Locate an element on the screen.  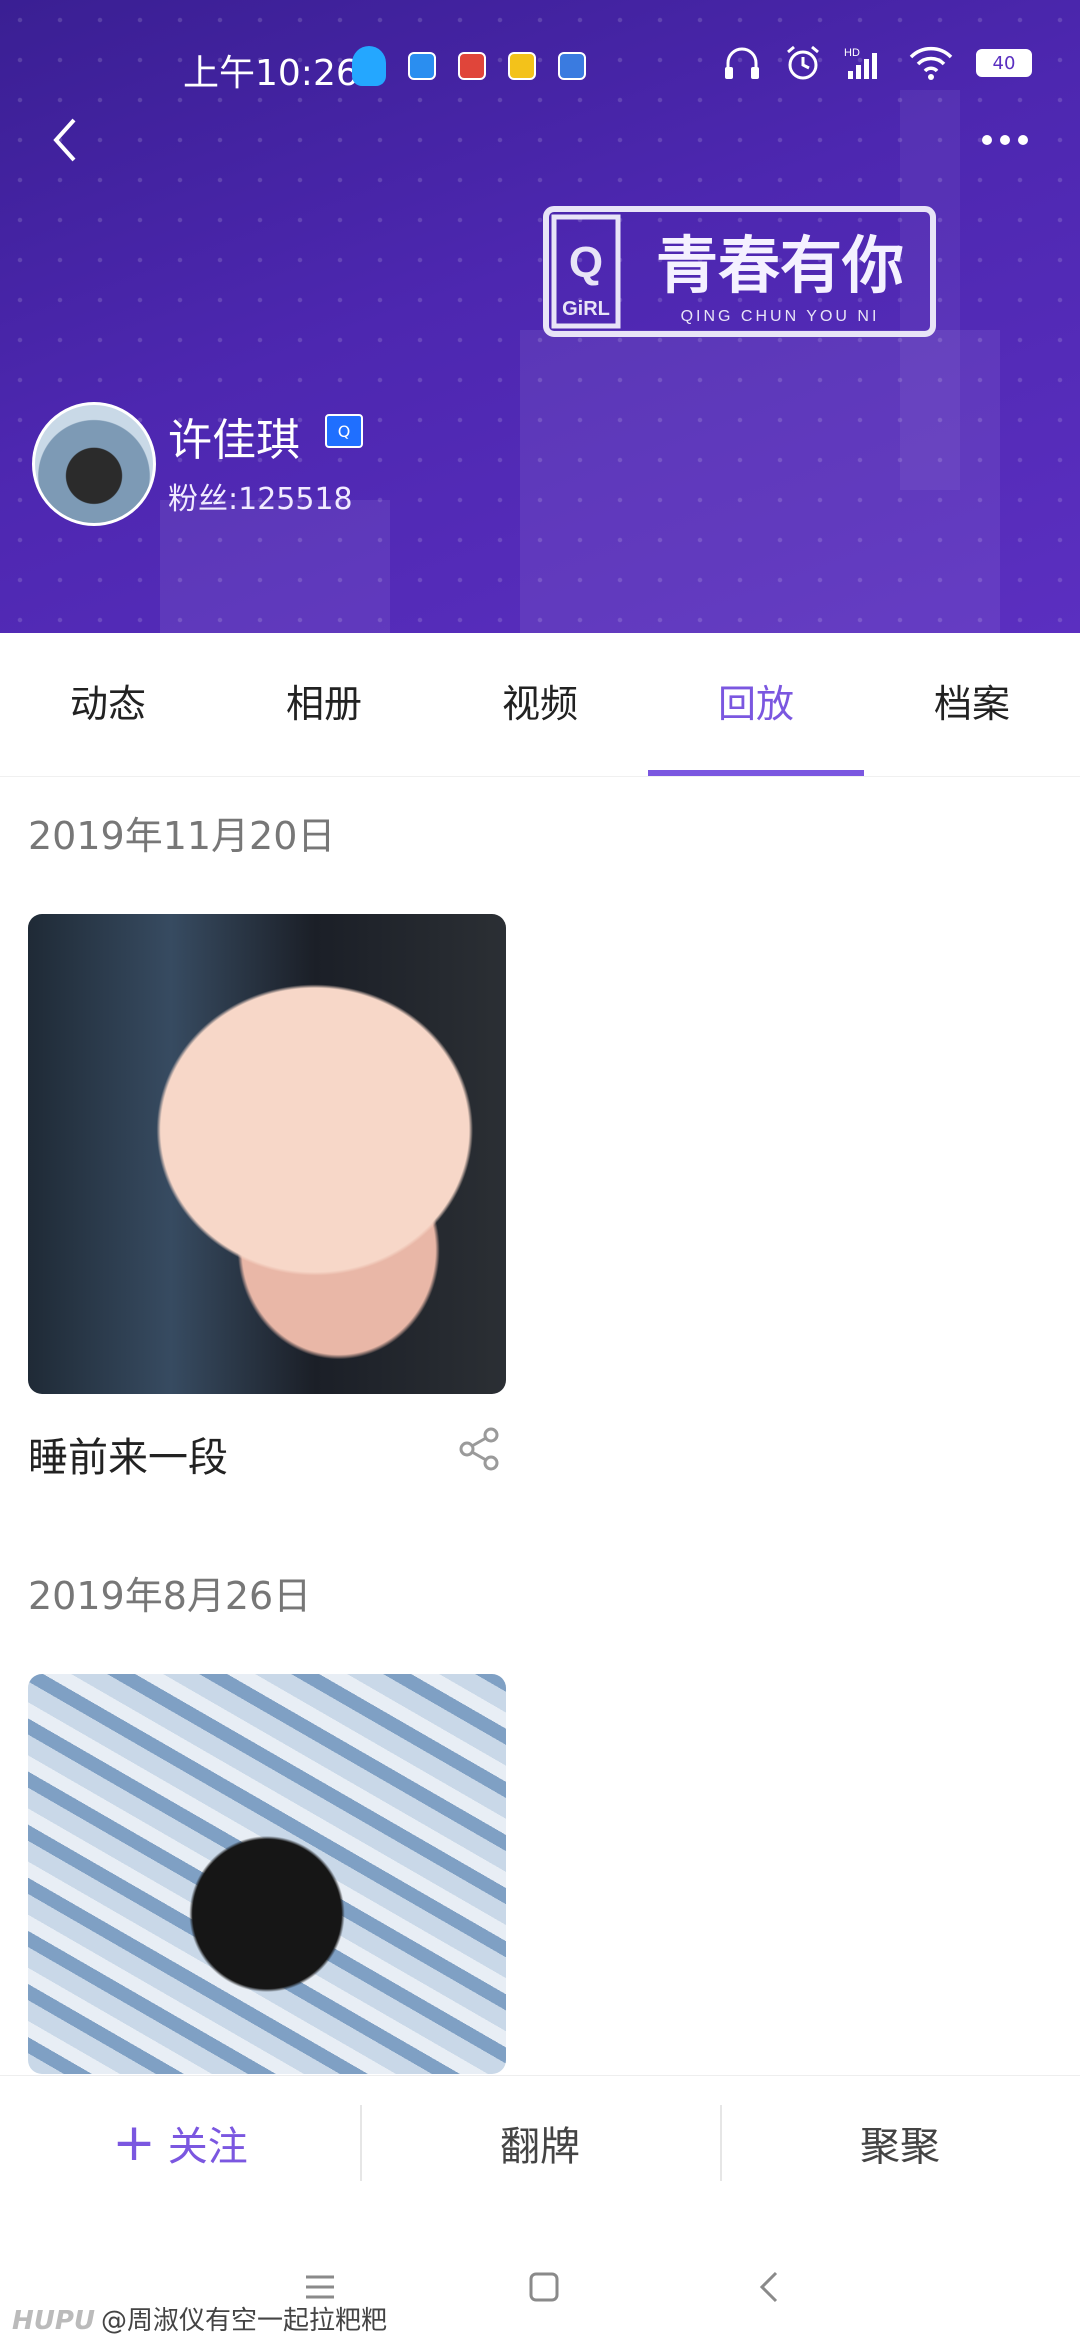
follow-label: 关注 is located at coordinates (207, 2147).